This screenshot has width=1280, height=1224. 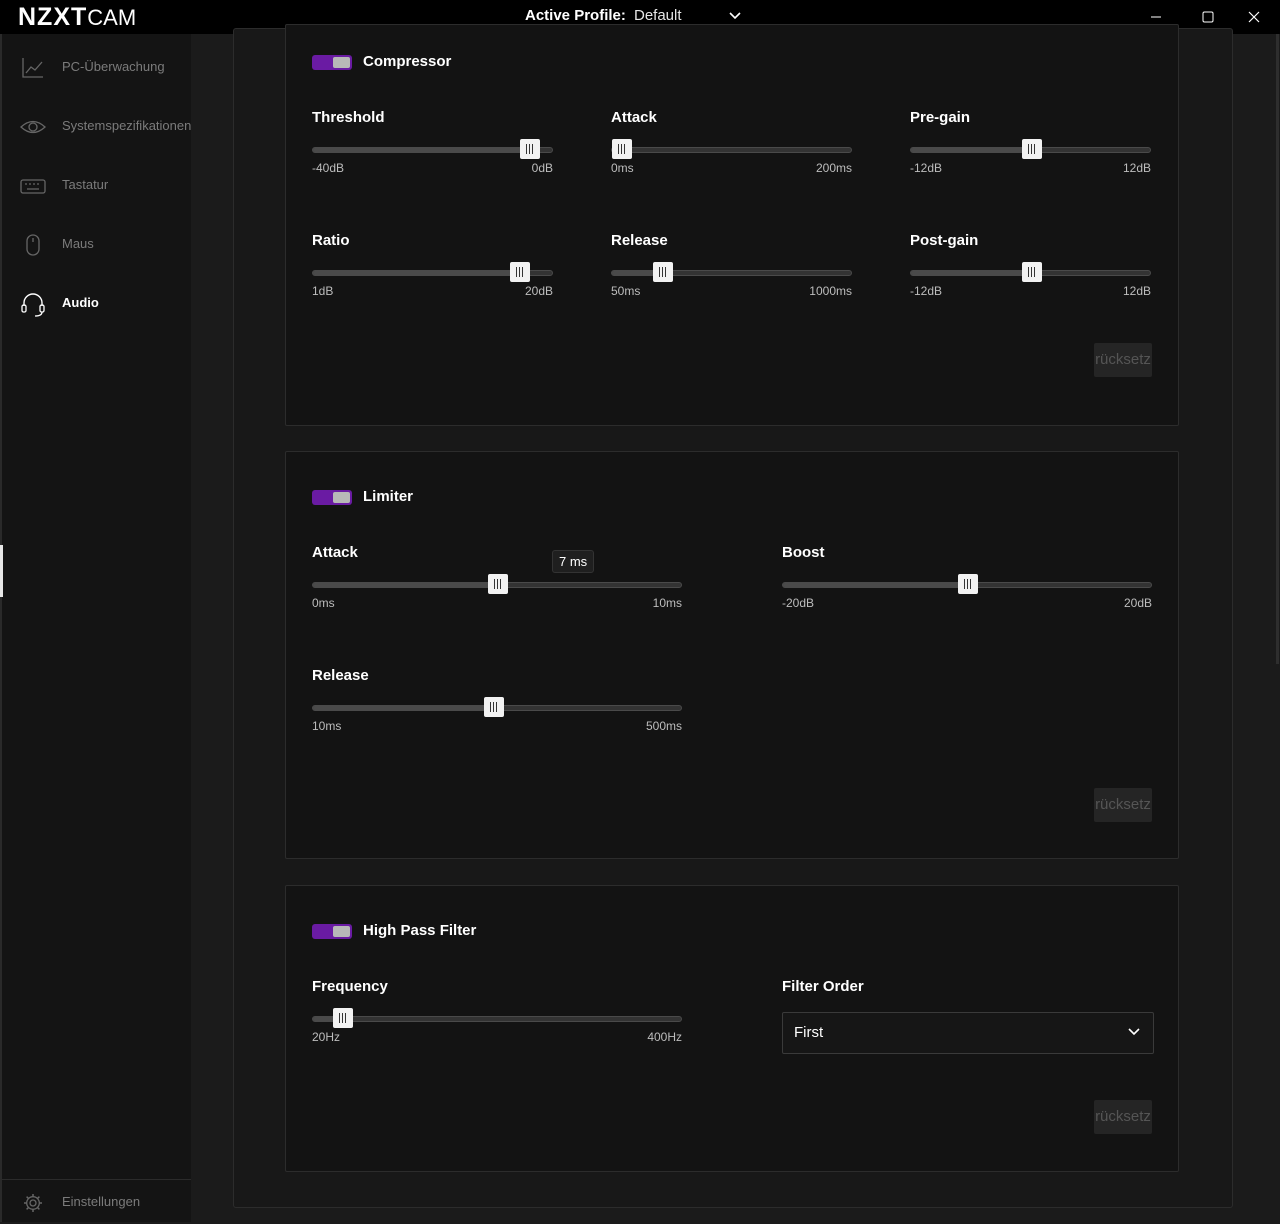 I want to click on slider-label: Ratio, so click(x=331, y=240).